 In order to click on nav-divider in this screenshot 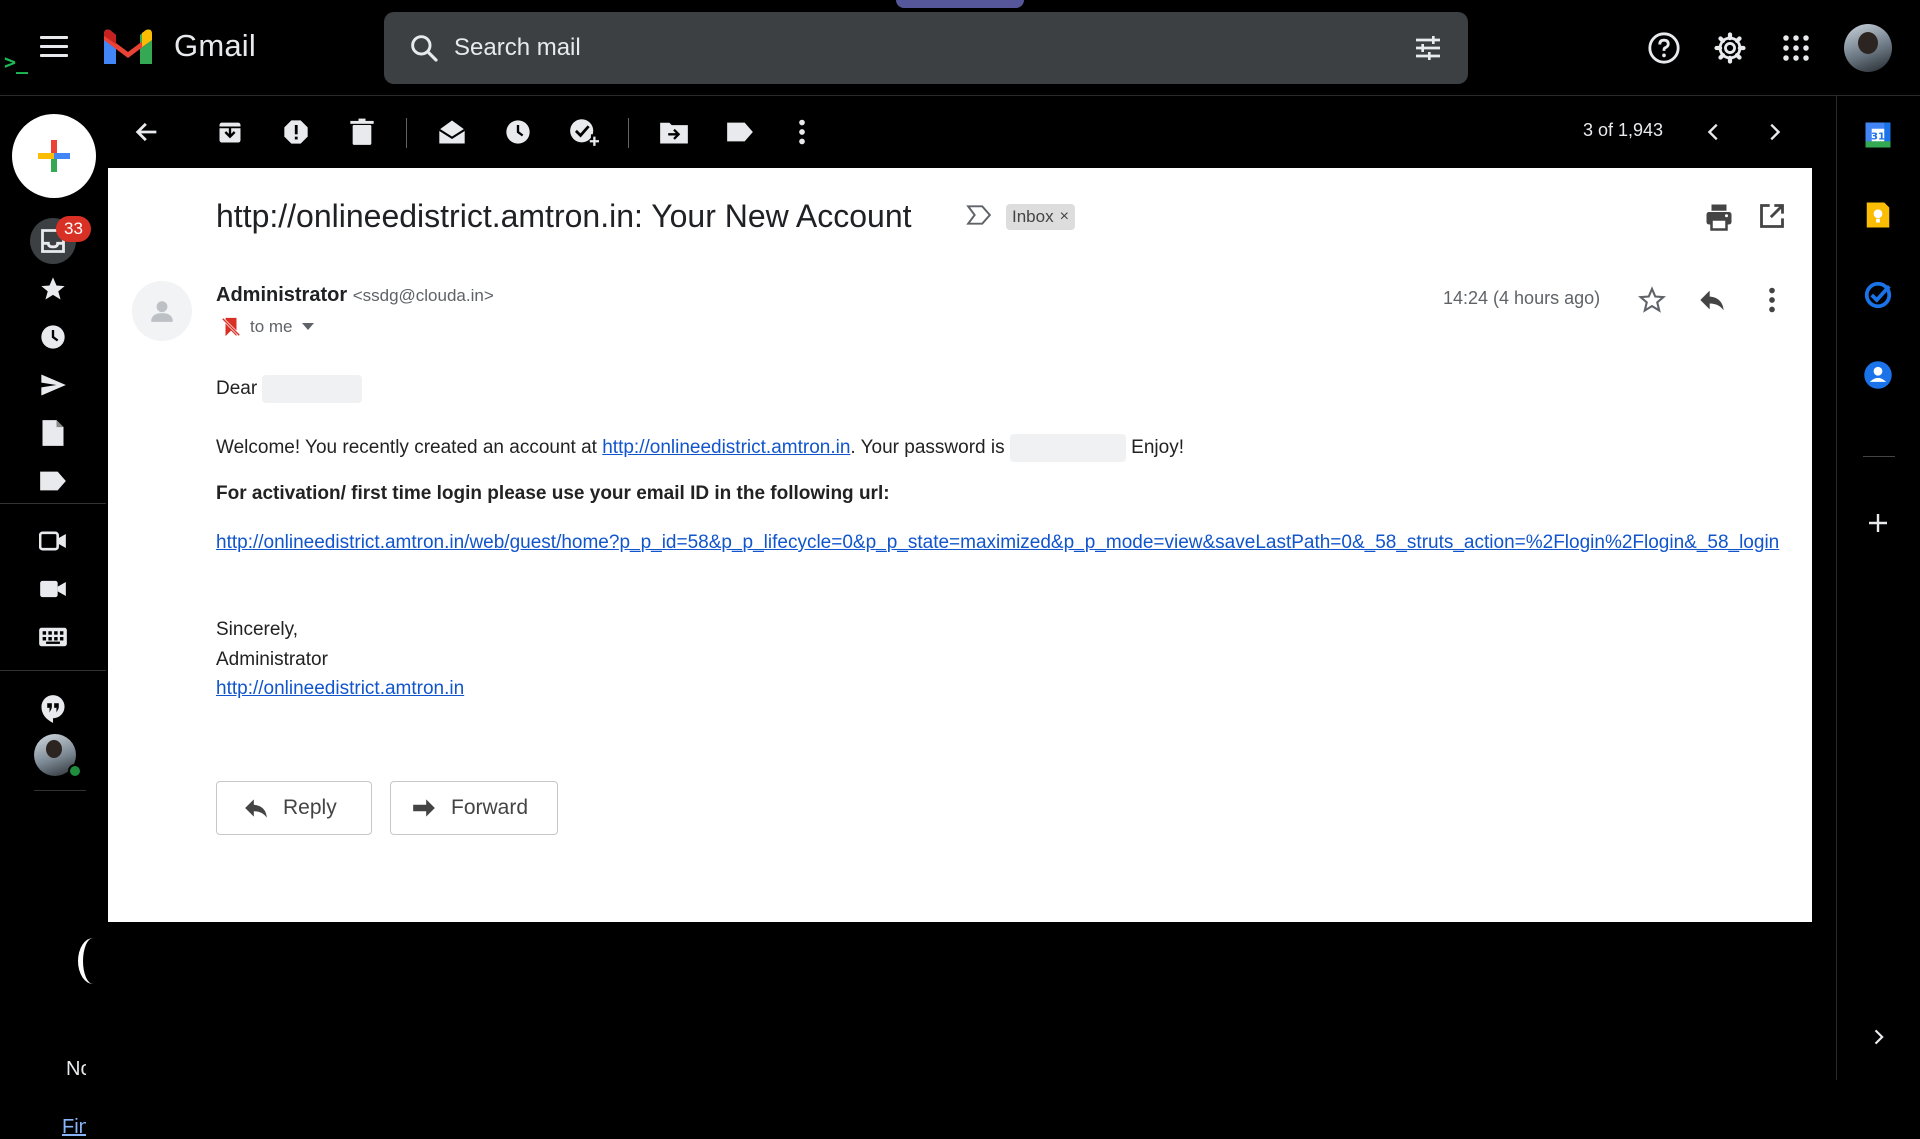, I will do `click(53, 670)`.